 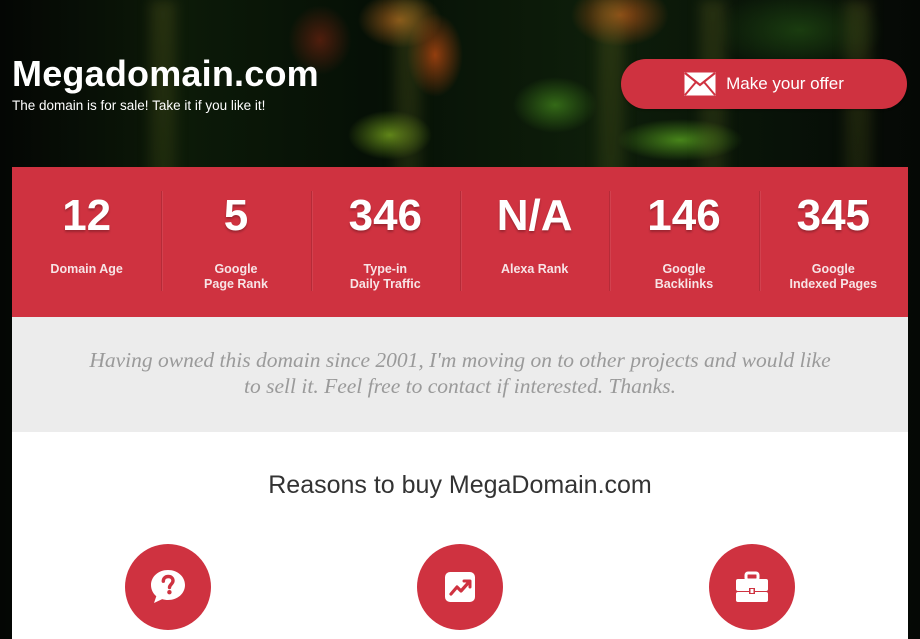 What do you see at coordinates (168, 587) in the screenshot?
I see `question-bubble-icon` at bounding box center [168, 587].